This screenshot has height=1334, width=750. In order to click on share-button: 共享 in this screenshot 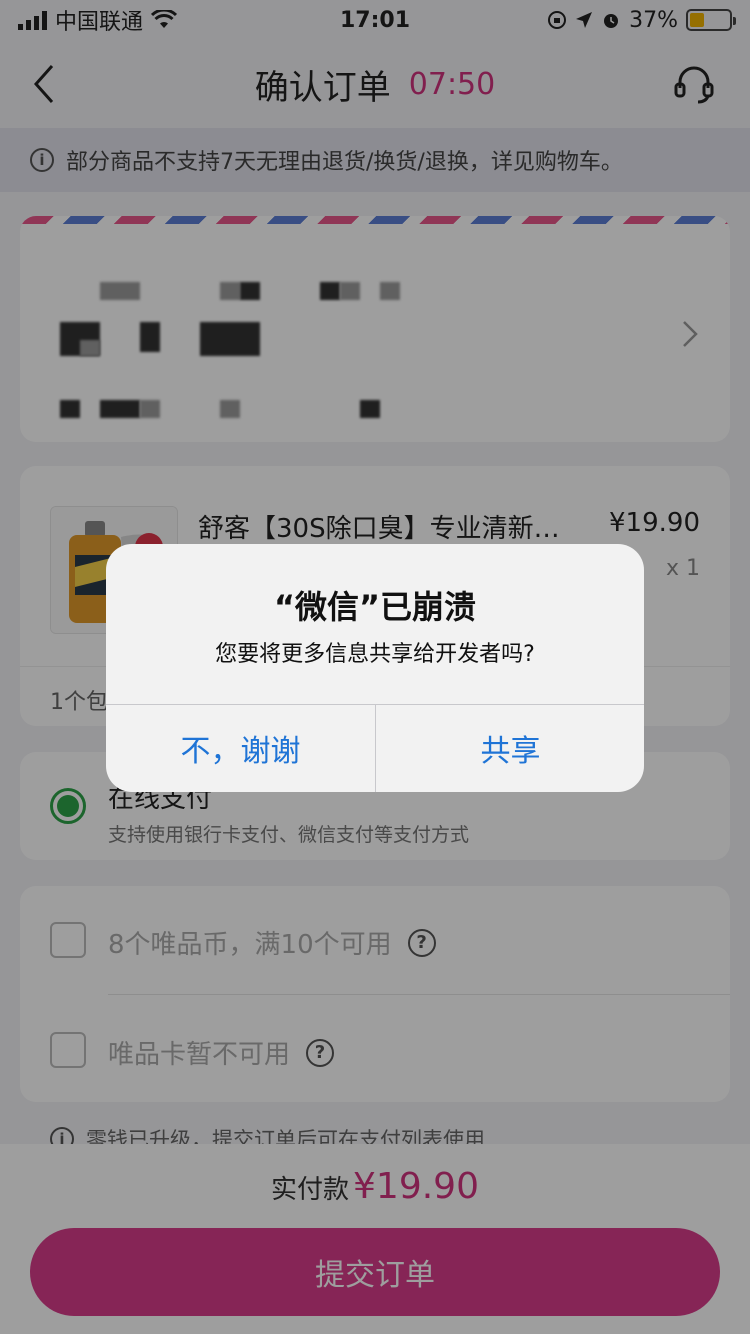, I will do `click(510, 748)`.